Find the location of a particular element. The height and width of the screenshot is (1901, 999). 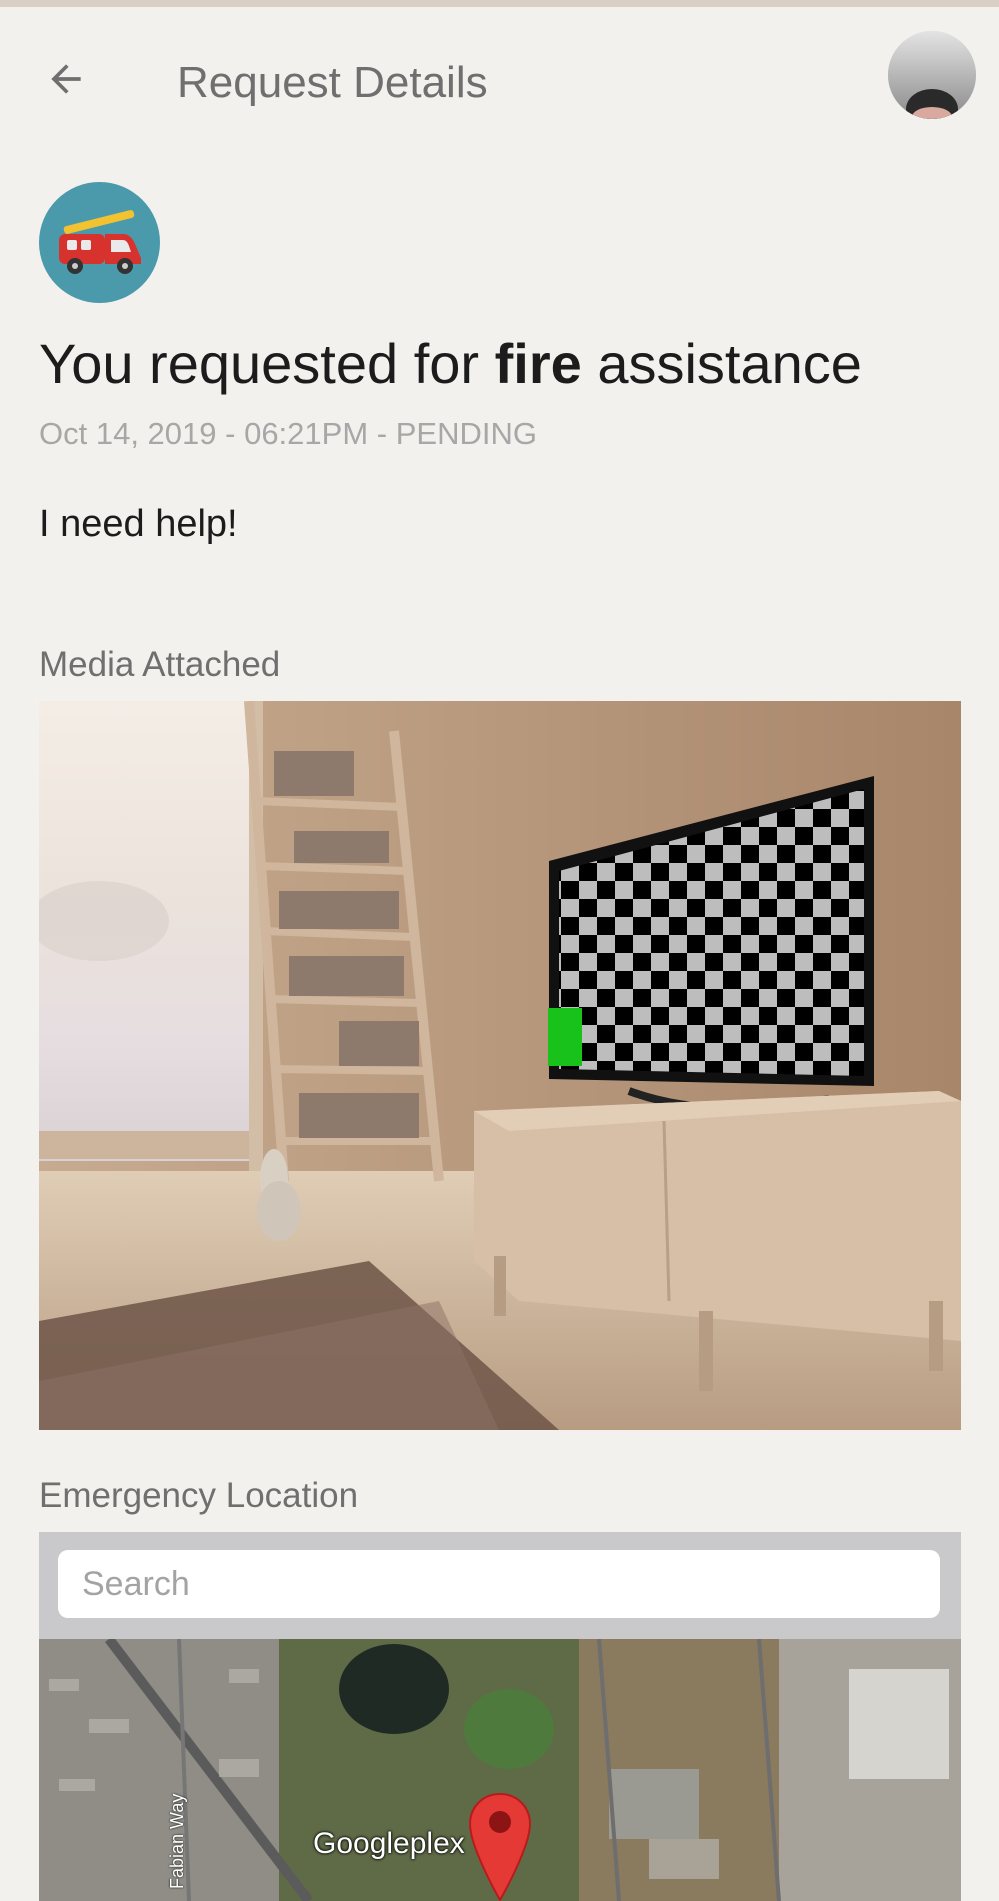

app-header: Request Details is located at coordinates (499, 77).